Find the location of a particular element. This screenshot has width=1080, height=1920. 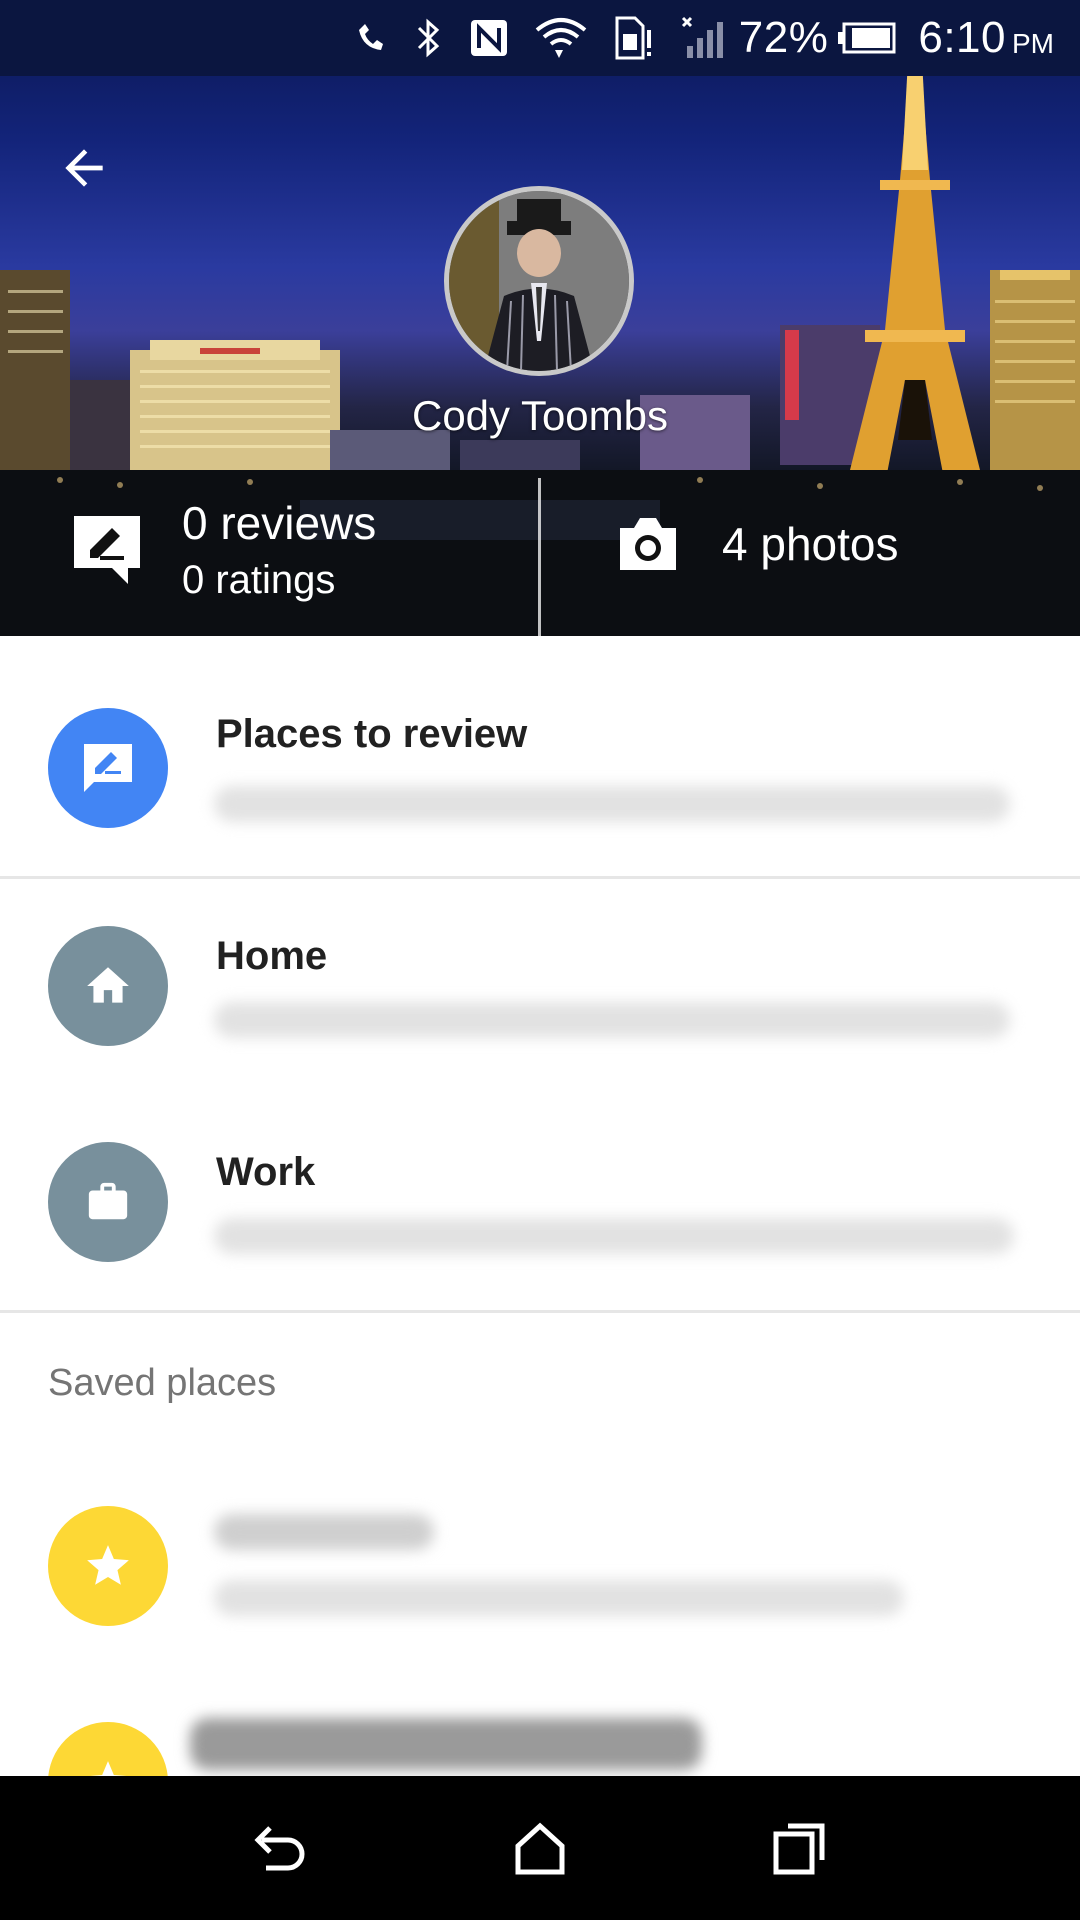

ratings-count: 0 ratings is located at coordinates (259, 580).